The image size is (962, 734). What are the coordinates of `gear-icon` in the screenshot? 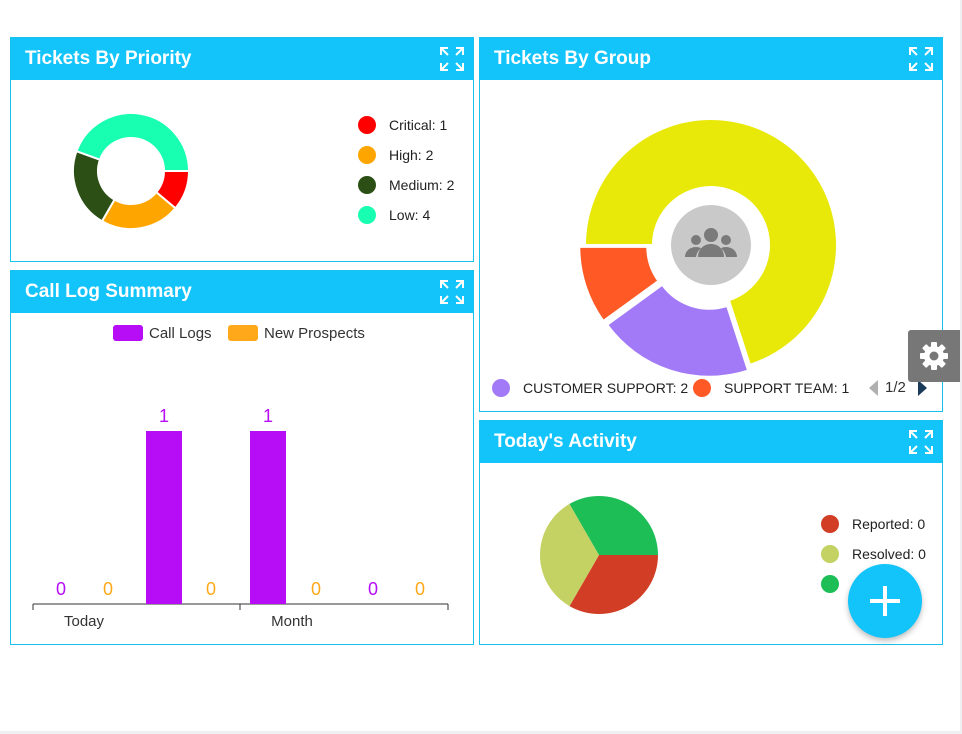 It's located at (934, 356).